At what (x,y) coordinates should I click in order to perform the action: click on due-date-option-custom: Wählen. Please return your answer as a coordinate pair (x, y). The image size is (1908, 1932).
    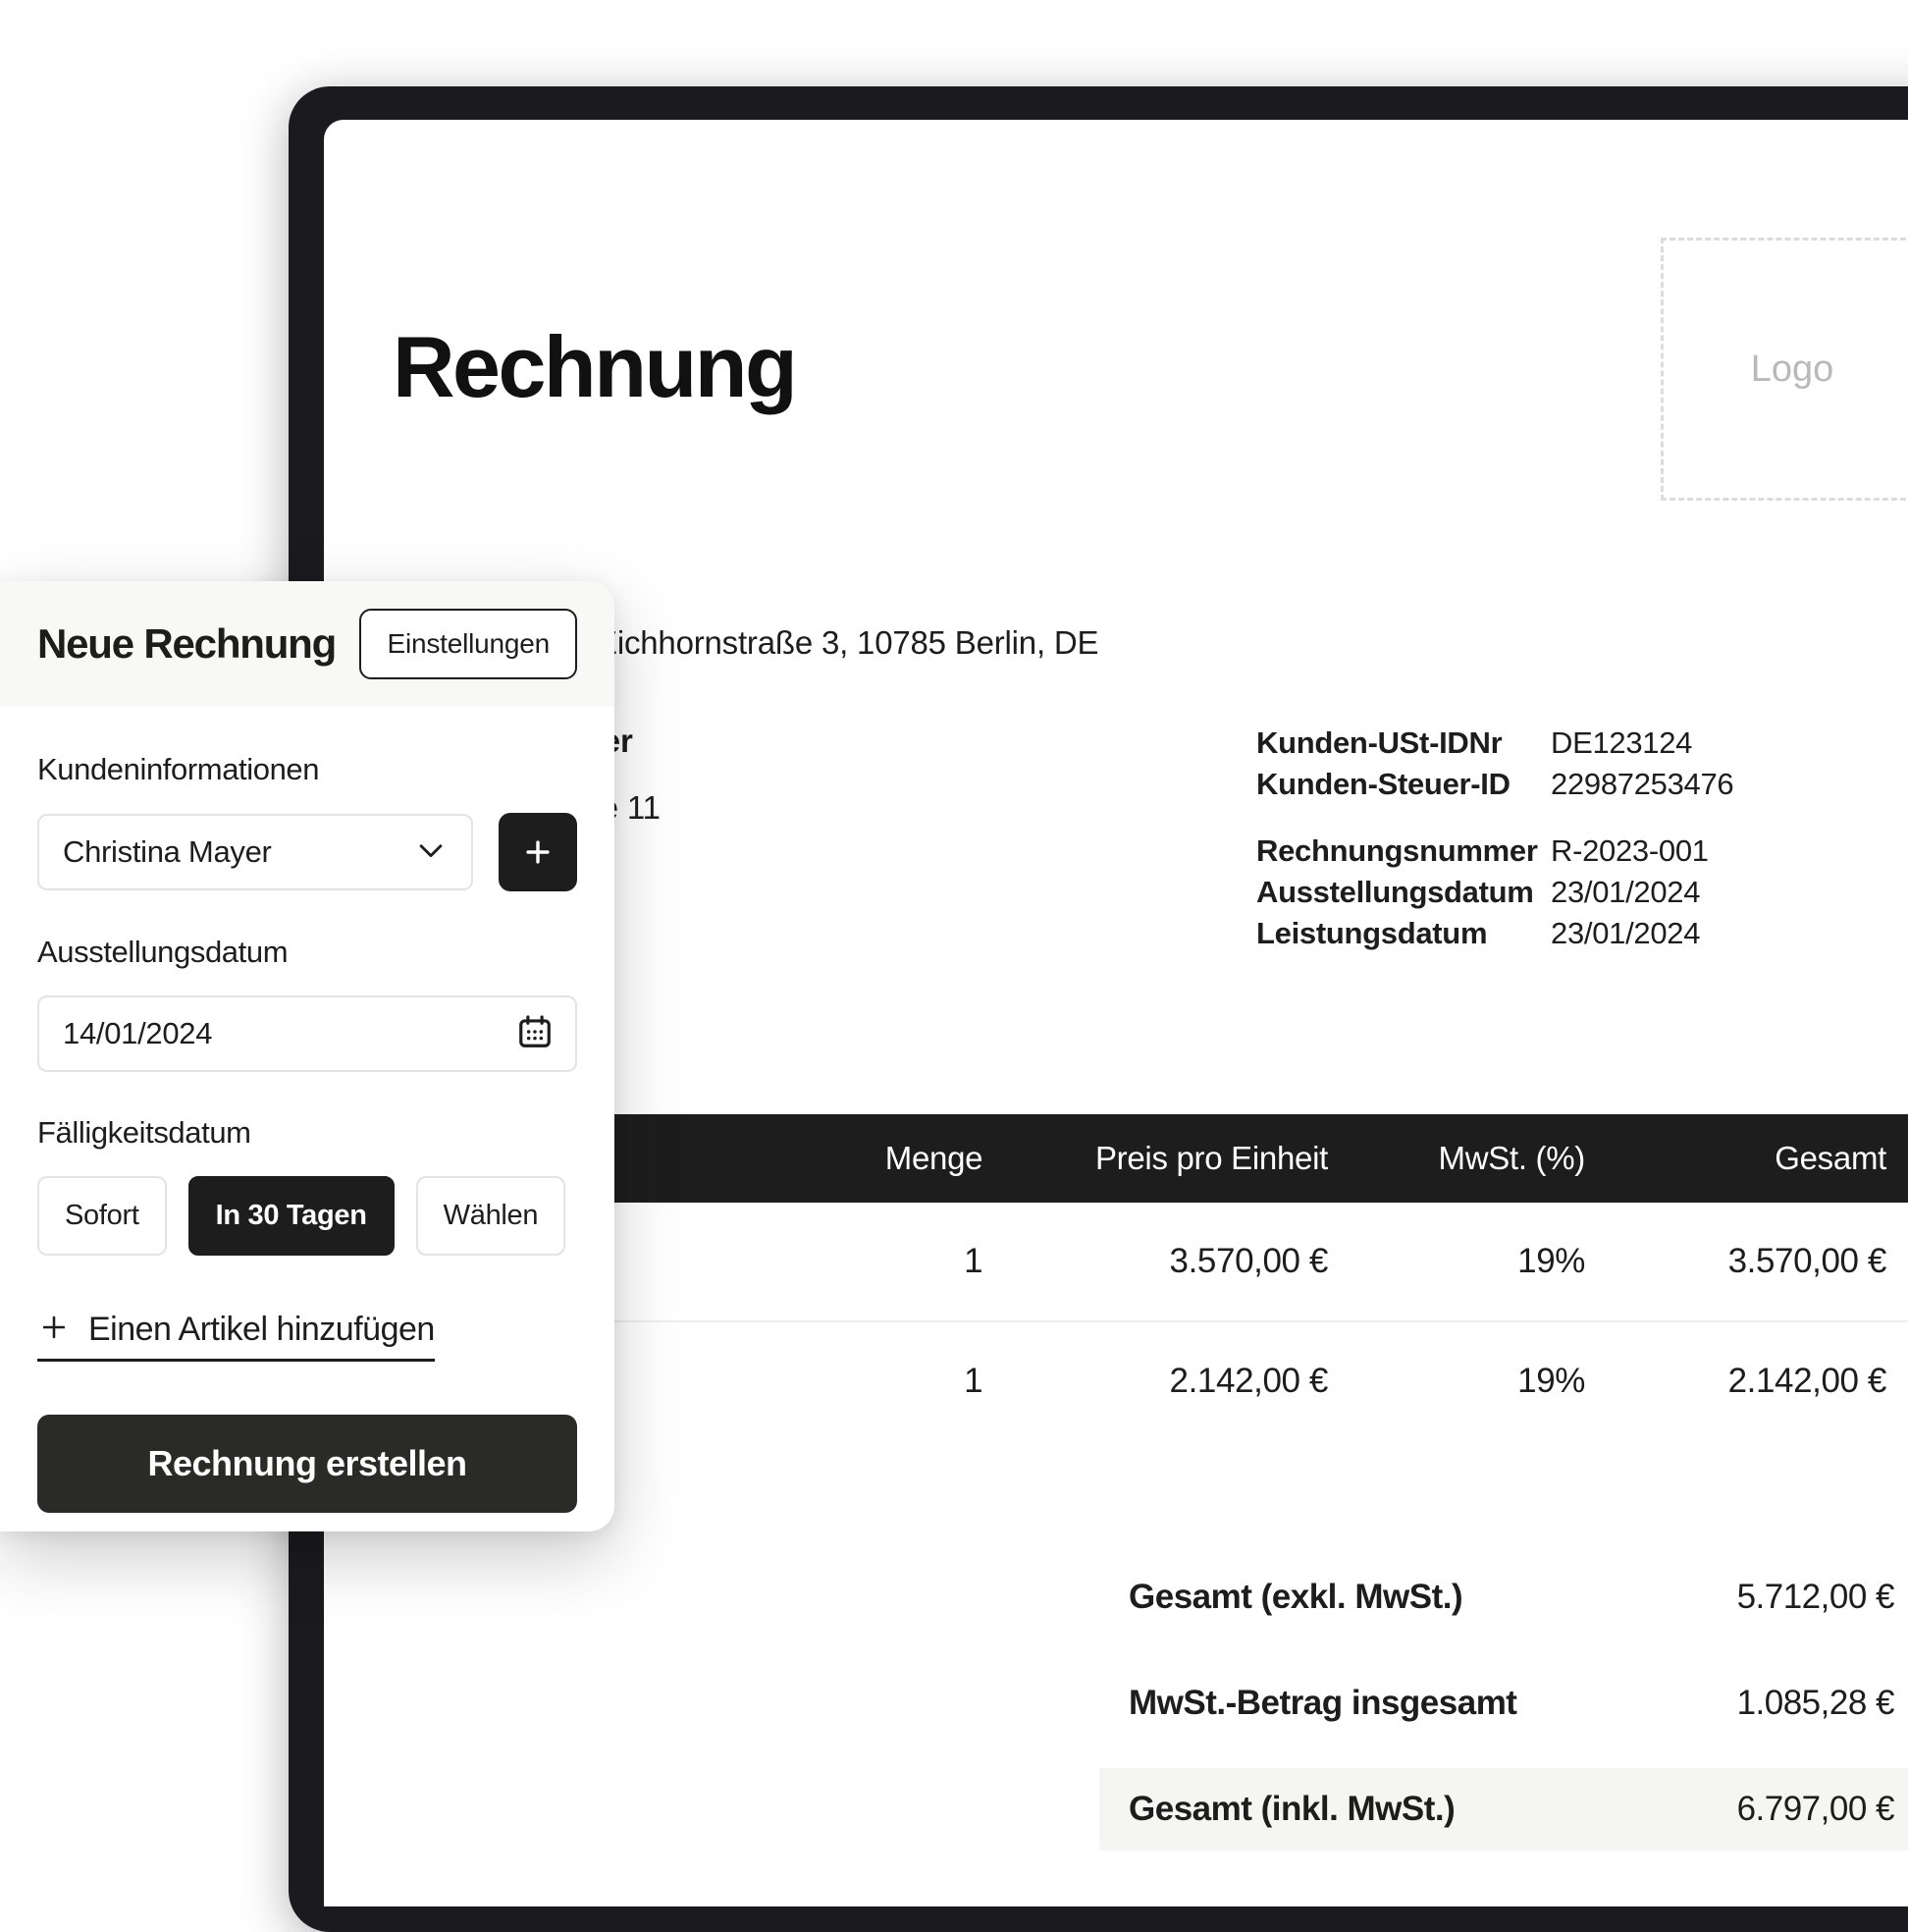
    Looking at the image, I should click on (490, 1216).